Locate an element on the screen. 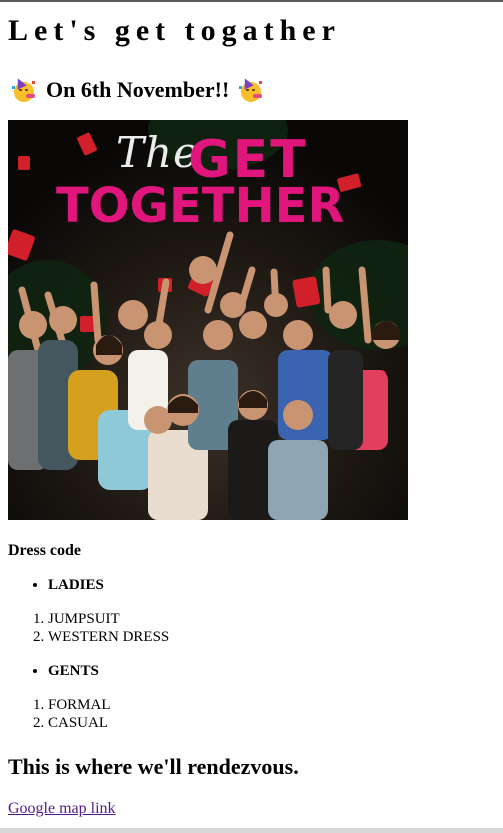  page-title: Let's get togather is located at coordinates (174, 30).